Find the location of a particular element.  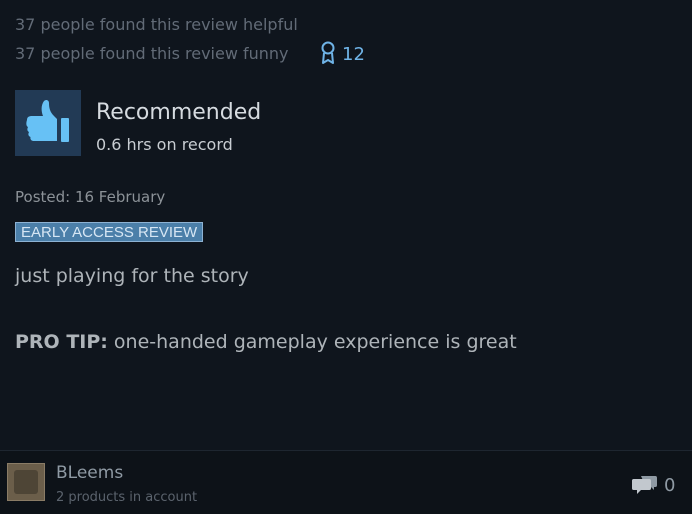

review-body-line: just playing for the story is located at coordinates (132, 276).